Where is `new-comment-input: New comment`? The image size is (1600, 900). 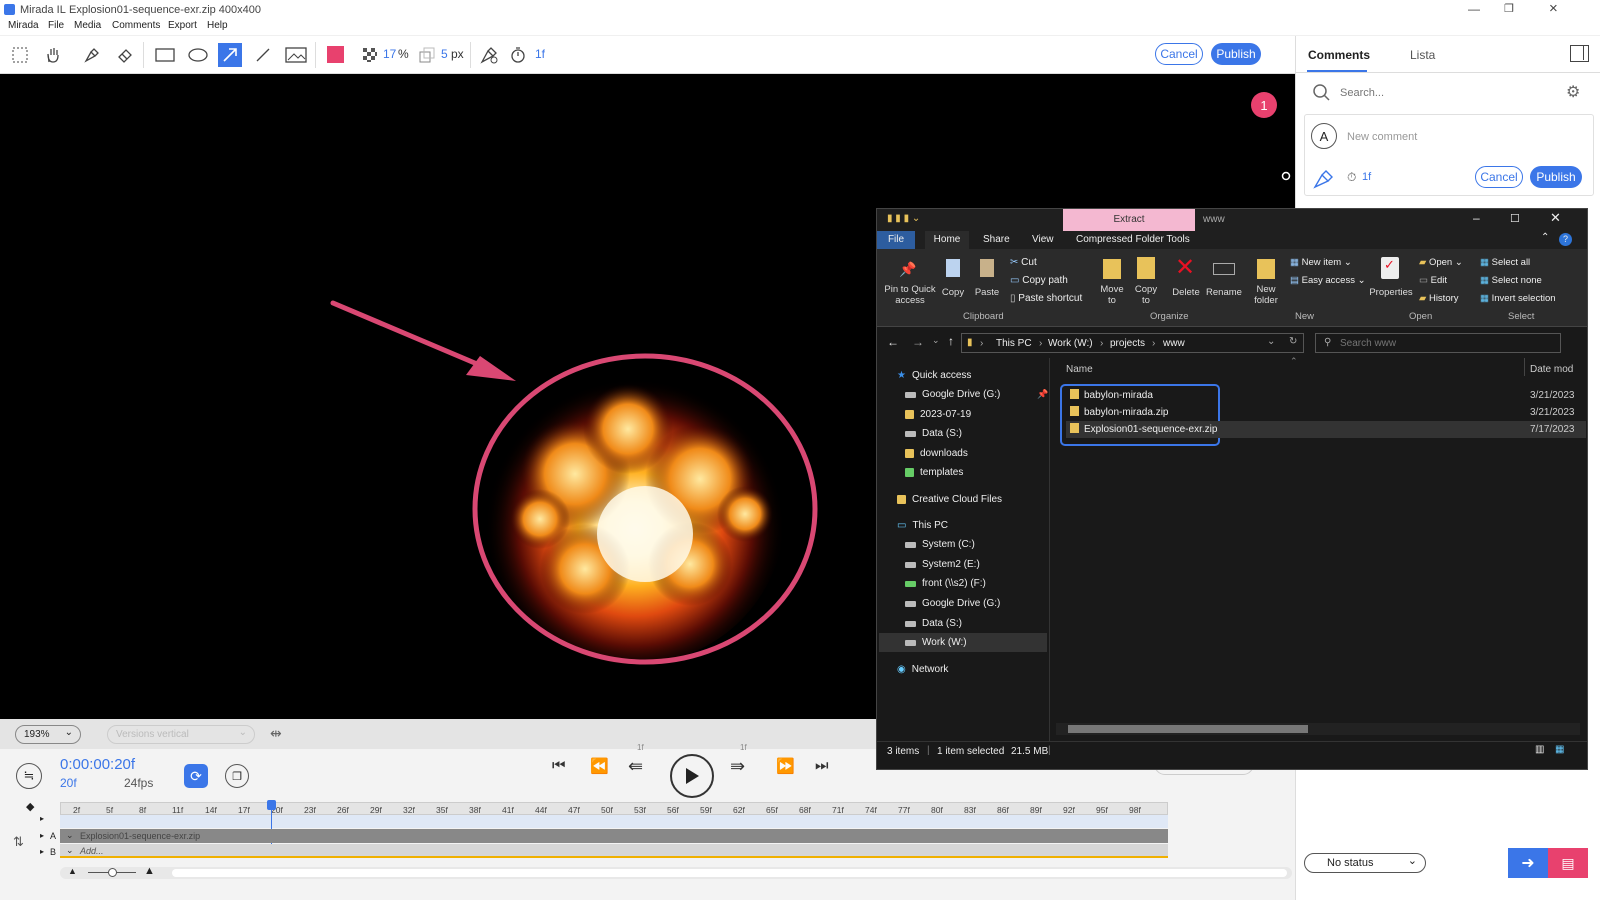
new-comment-input: New comment is located at coordinates (1382, 137).